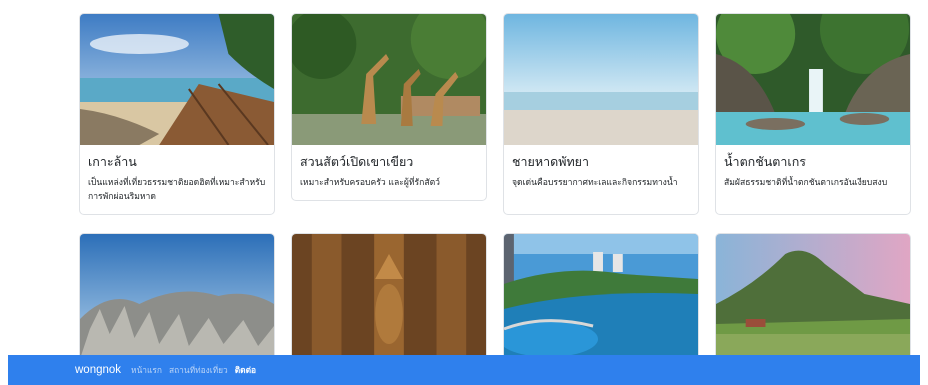 This screenshot has width=928, height=385. Describe the element at coordinates (813, 79) in the screenshot. I see `waterfall-image` at that location.